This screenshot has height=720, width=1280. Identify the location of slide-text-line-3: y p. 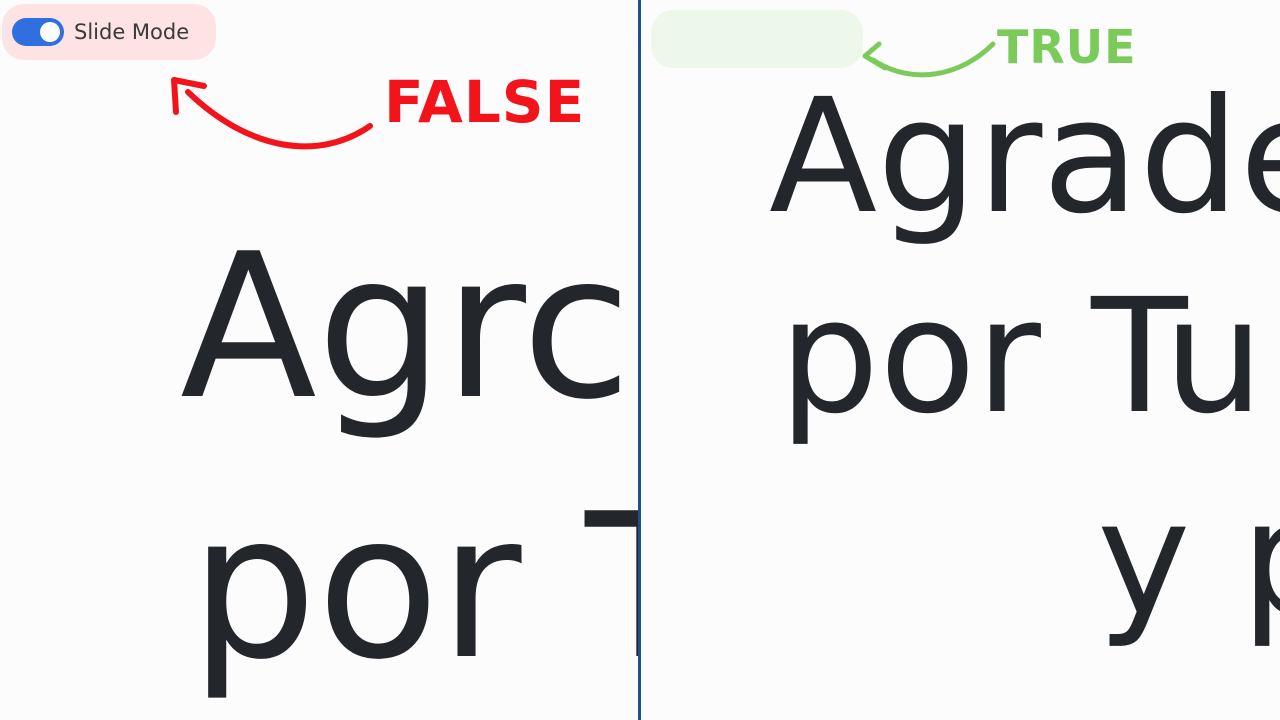
(1188, 559).